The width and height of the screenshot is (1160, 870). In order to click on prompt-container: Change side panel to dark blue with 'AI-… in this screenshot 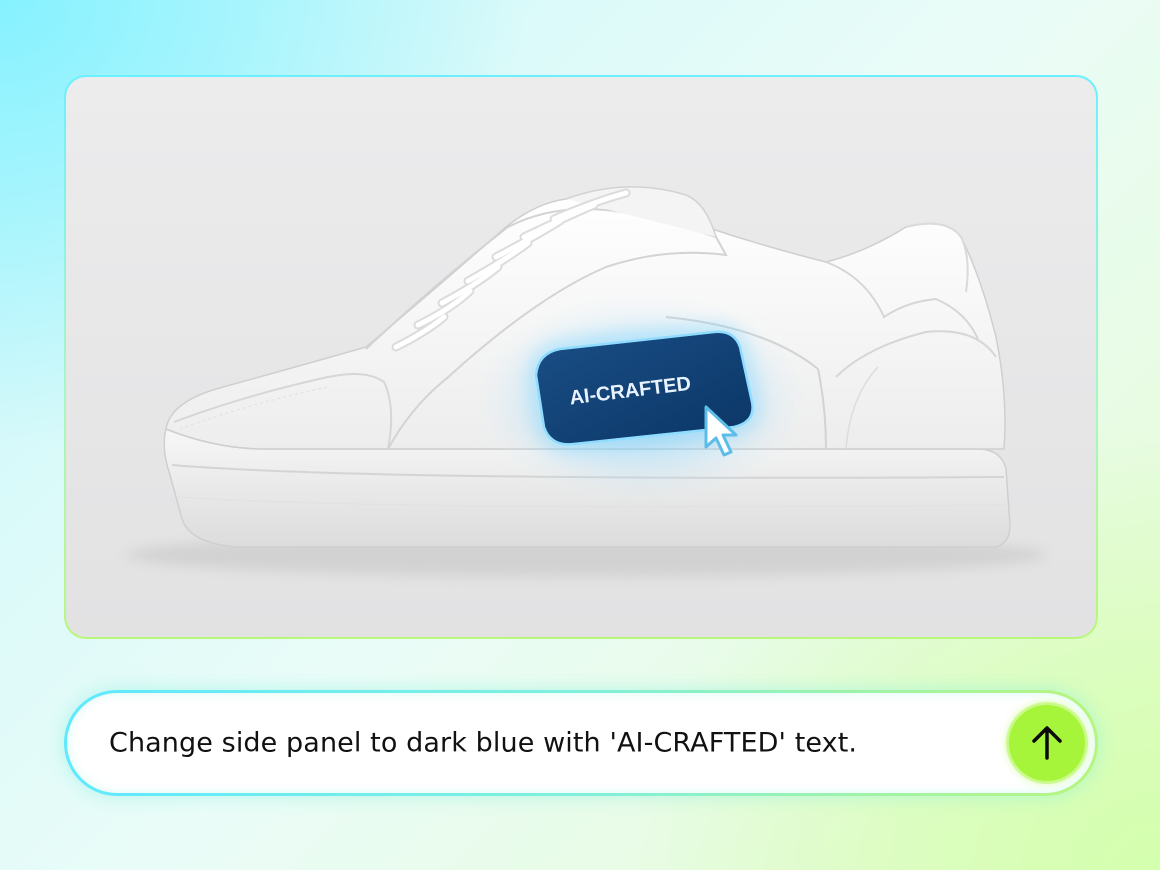, I will do `click(581, 743)`.